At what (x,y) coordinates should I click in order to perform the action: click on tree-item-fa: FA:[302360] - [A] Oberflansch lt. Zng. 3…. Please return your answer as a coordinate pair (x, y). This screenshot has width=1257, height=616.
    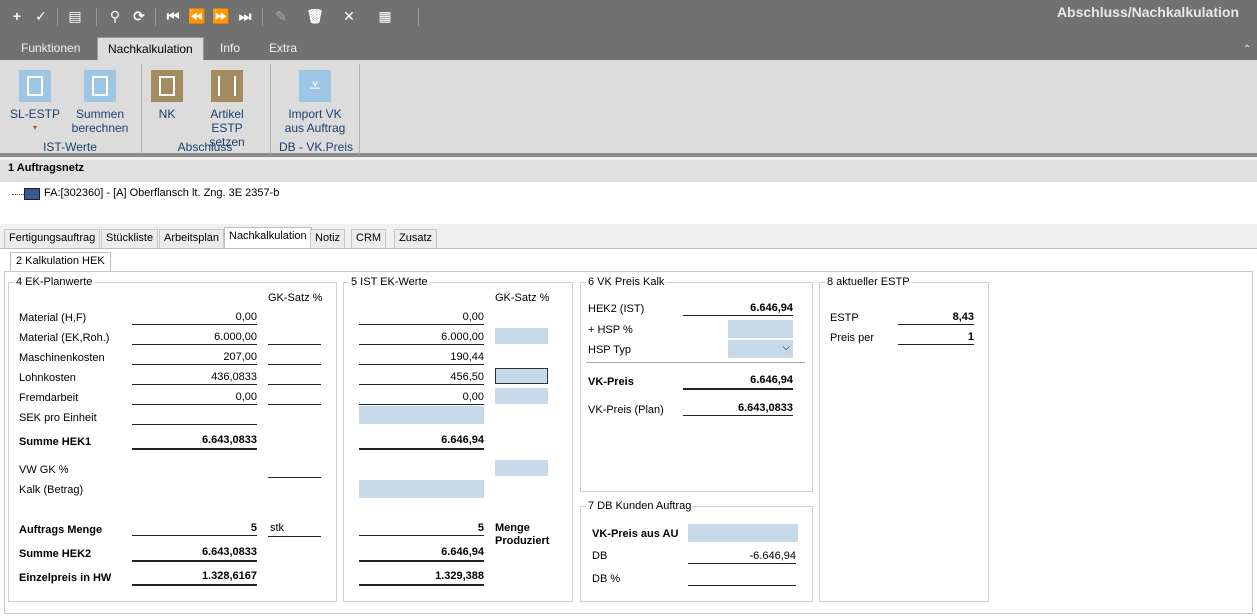
    Looking at the image, I should click on (161, 193).